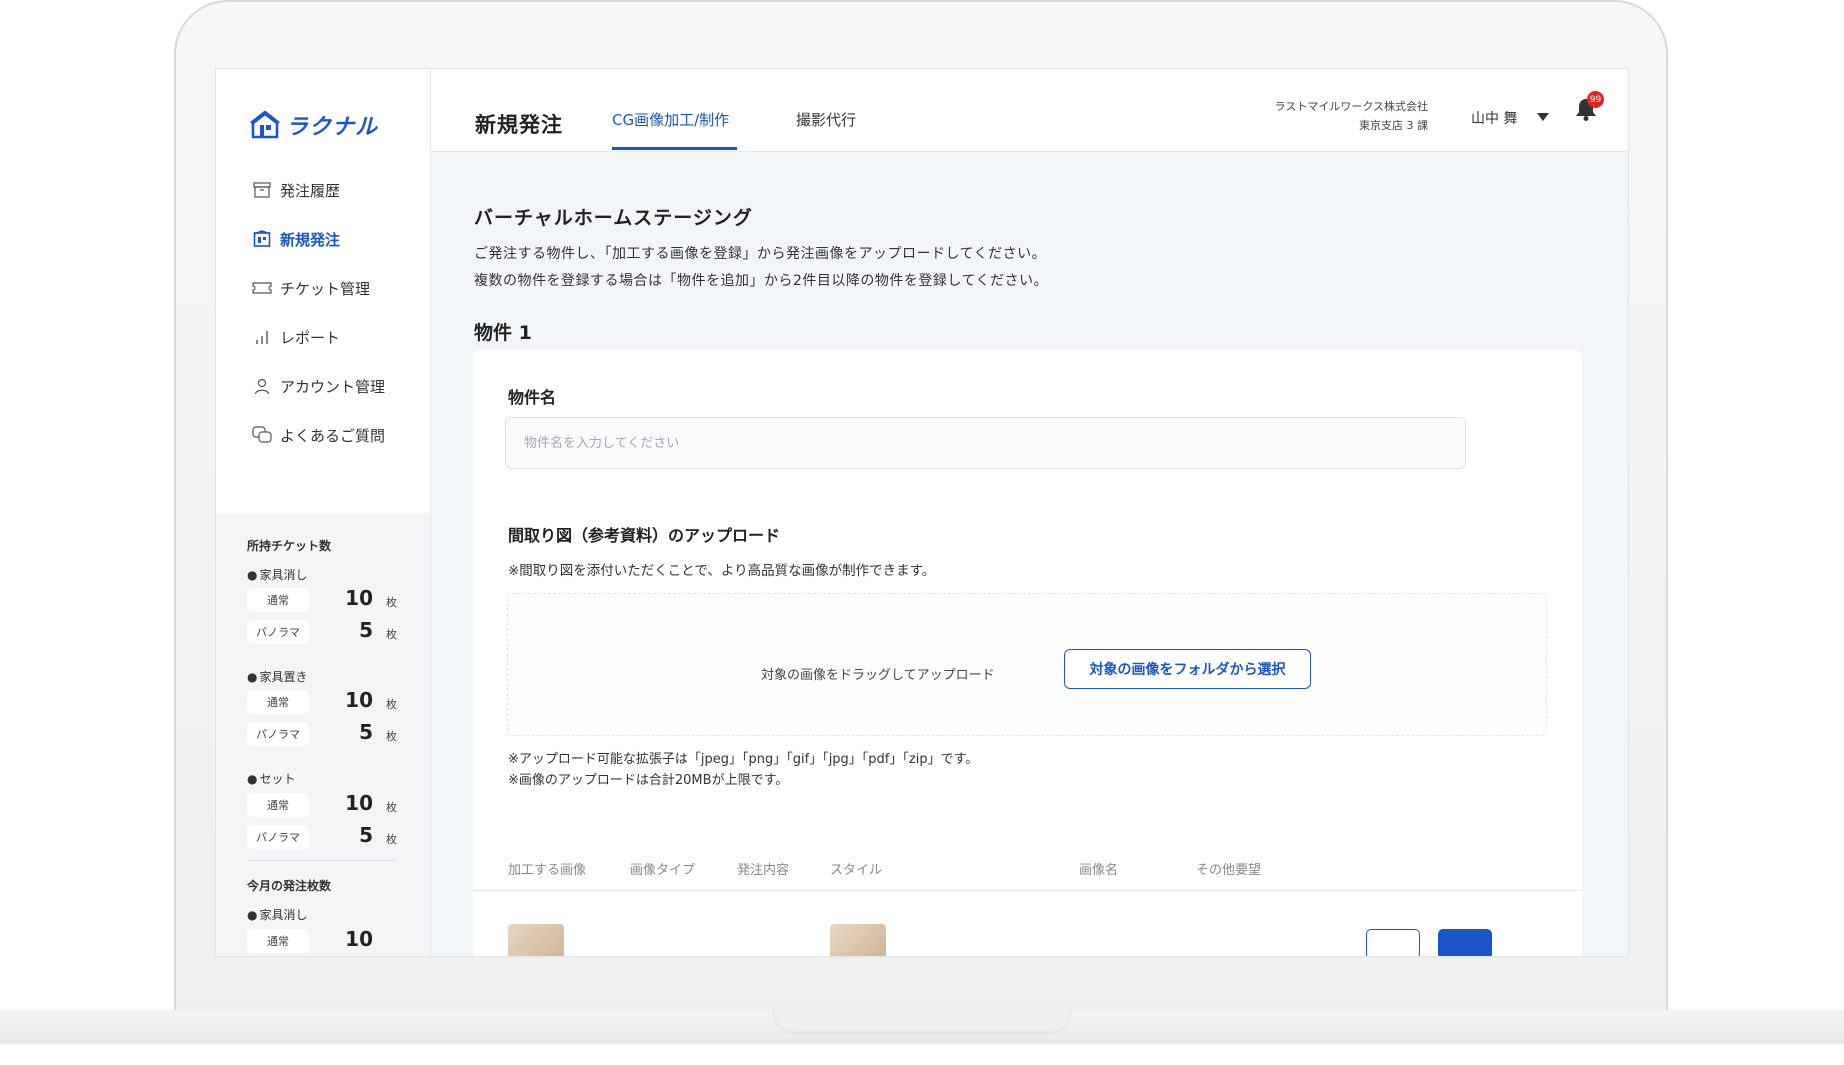  I want to click on notification-badge: 99, so click(1595, 99).